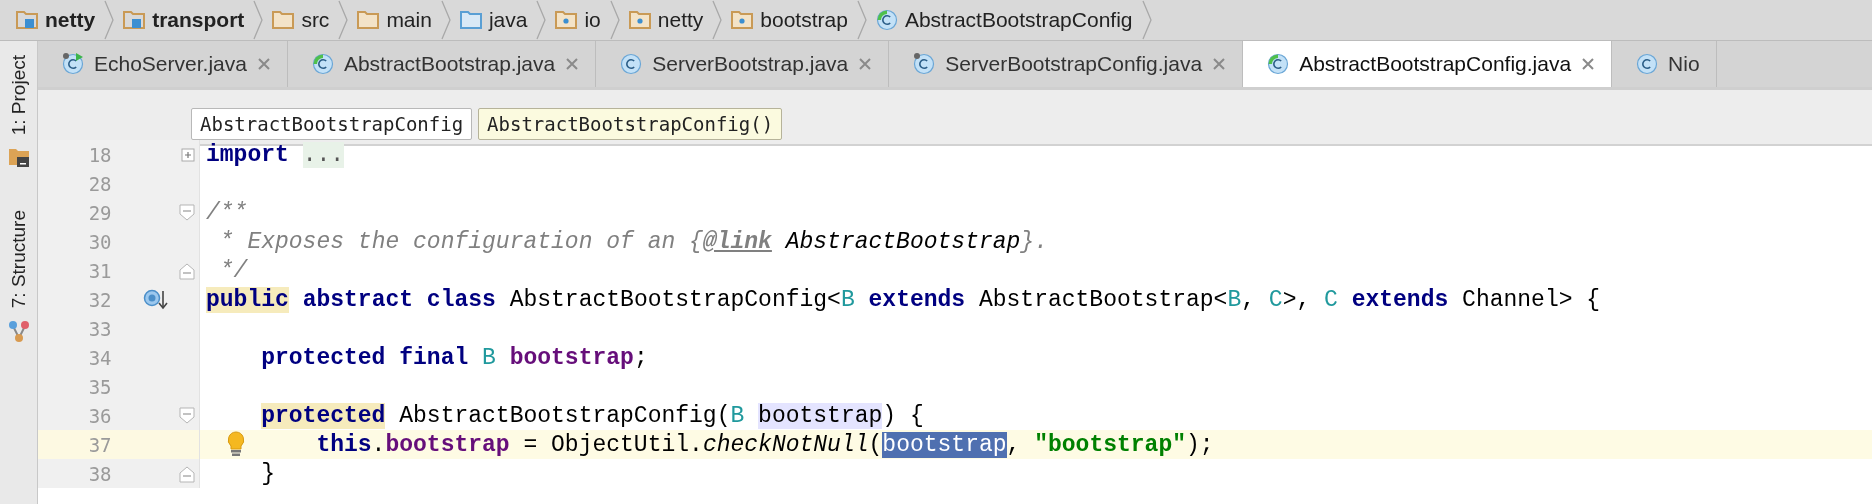 The image size is (1872, 504). Describe the element at coordinates (903, 299) in the screenshot. I see `code-line: public abstract class AbstractBootstrapConfig<B extends AbstractBootstrap<B, C>, C extends Channel> {` at that location.